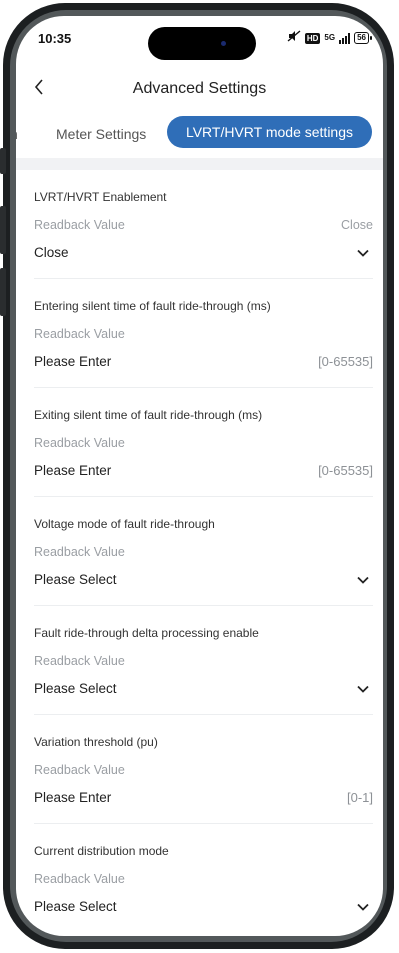 This screenshot has width=399, height=953. What do you see at coordinates (345, 38) in the screenshot?
I see `signal-icon` at bounding box center [345, 38].